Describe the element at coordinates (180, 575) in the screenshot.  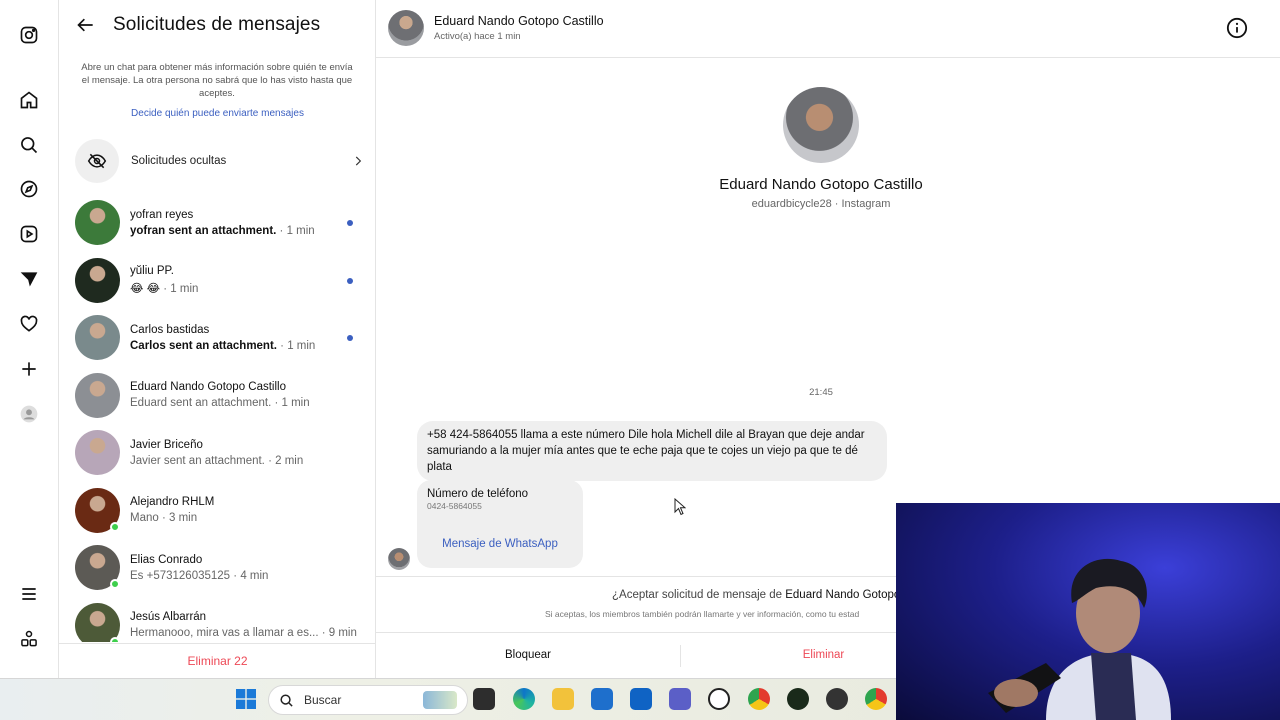
I see `request-preview-text: Es +573126035125` at that location.